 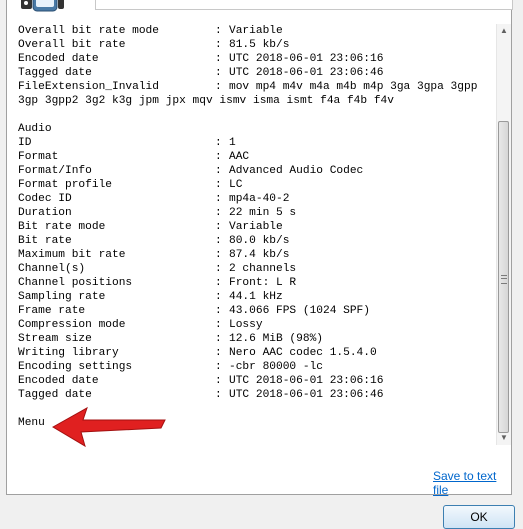 What do you see at coordinates (75, 283) in the screenshot?
I see `info-key: Channel positions` at bounding box center [75, 283].